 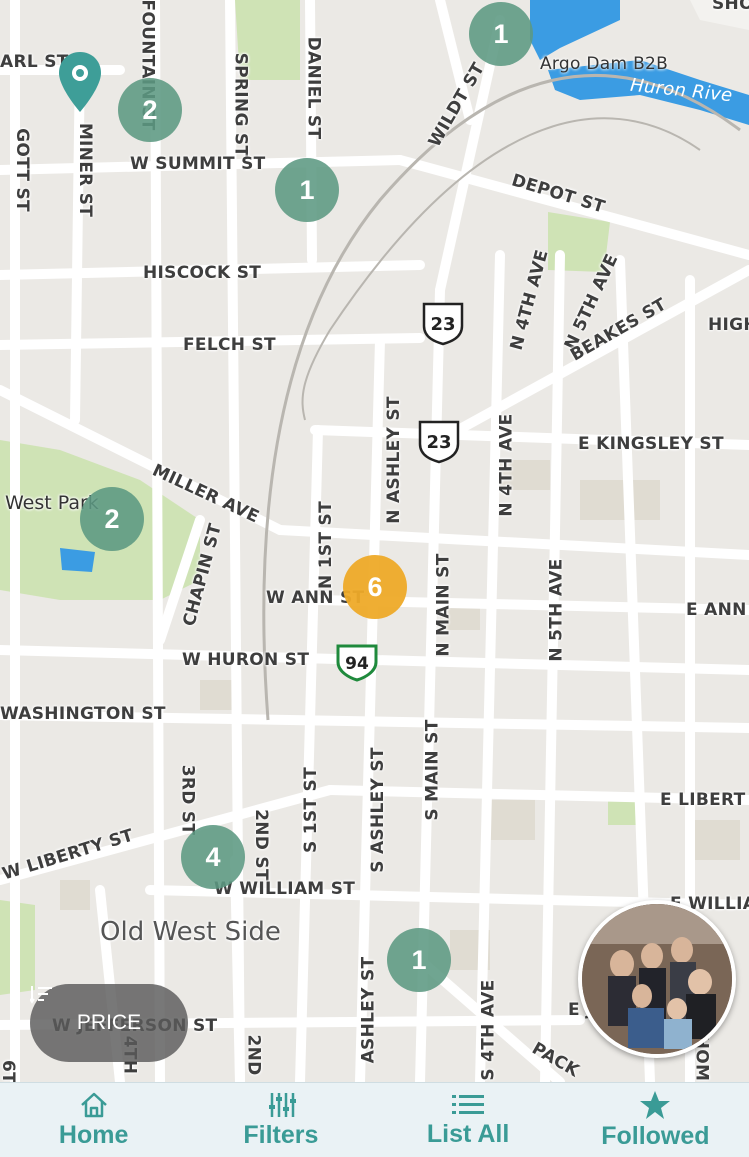 I want to click on bottom-navigation: Home Filters List All Followed, so click(x=374, y=1119).